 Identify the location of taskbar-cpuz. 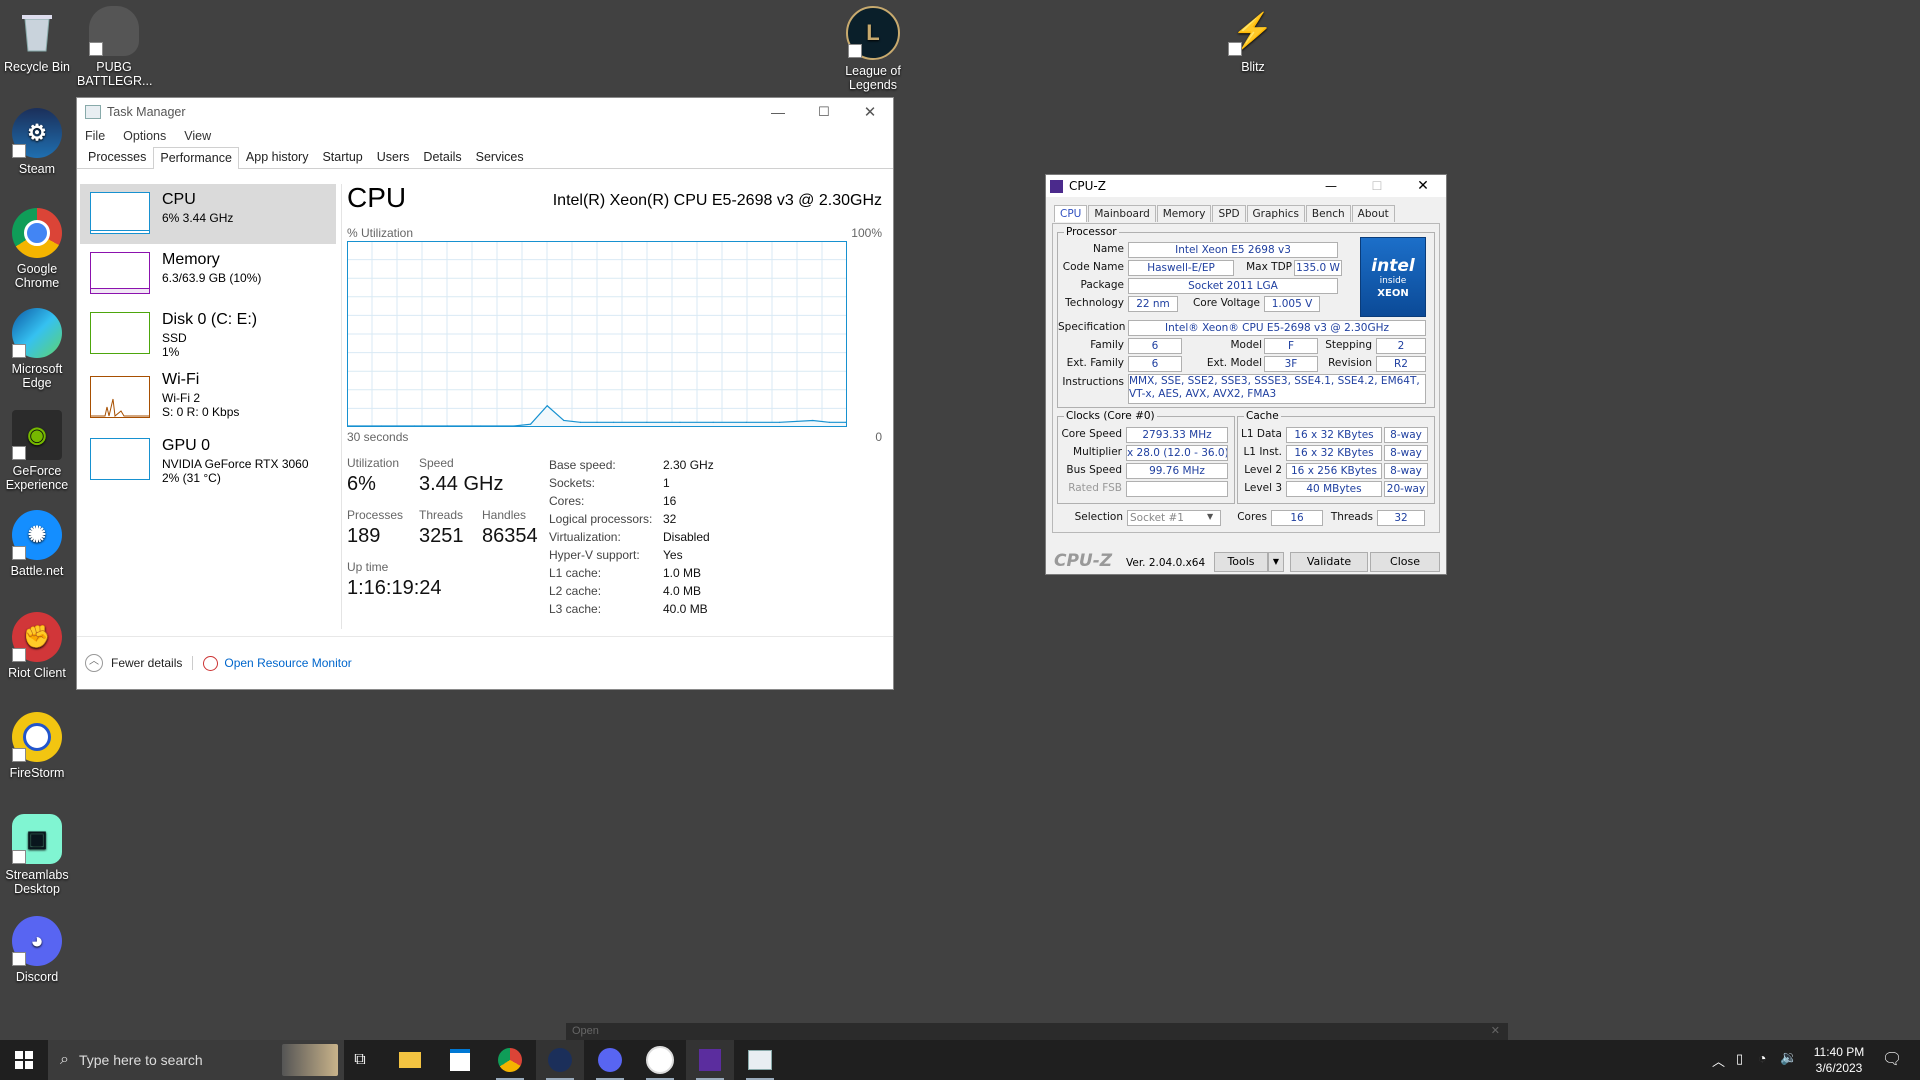
(710, 1060).